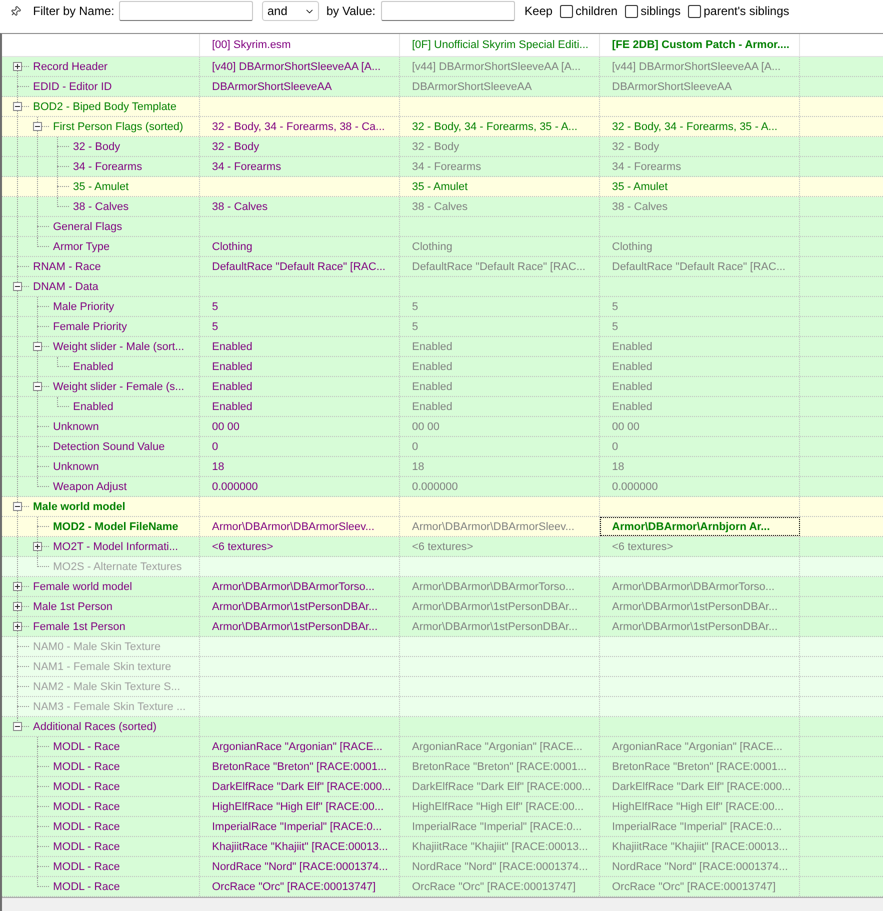 Image resolution: width=883 pixels, height=911 pixels. What do you see at coordinates (442, 147) in the screenshot?
I see `tree-row: 32 - Body 32 - Body 32 - Body 32 - Body` at bounding box center [442, 147].